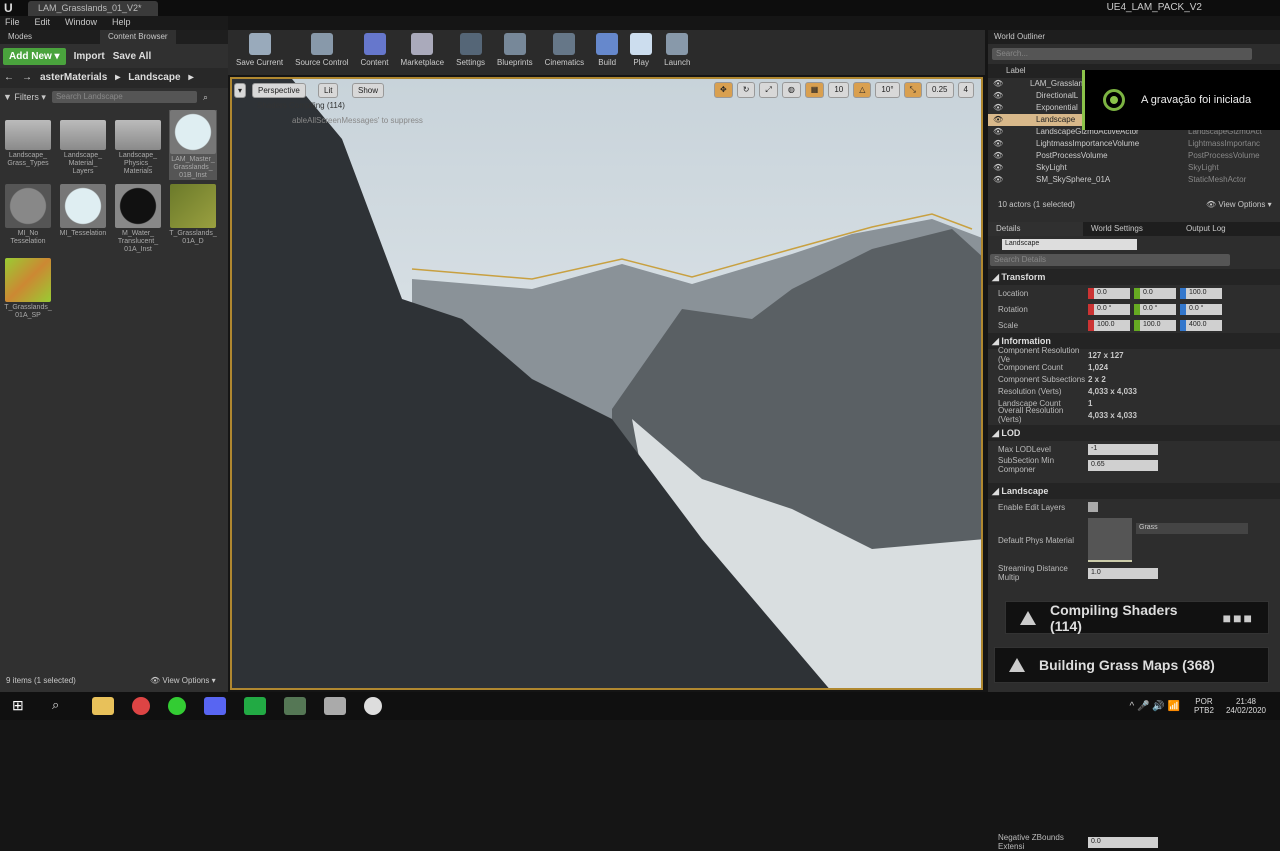 This screenshot has height=851, width=1280. I want to click on world-outliner-tab: World Outliner, so click(1134, 37).